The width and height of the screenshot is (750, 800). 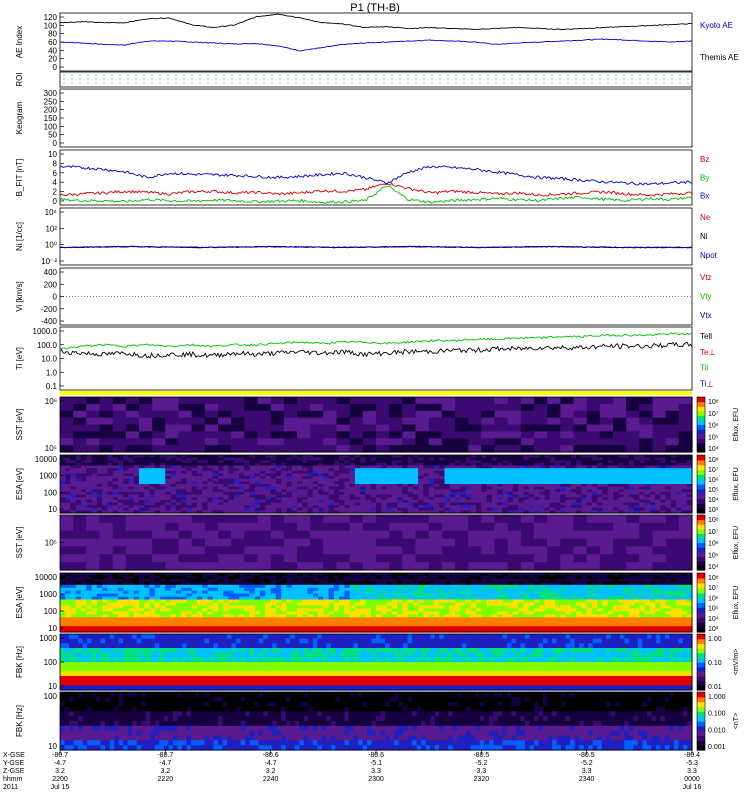 I want to click on ytick-bfield-2: 6, so click(x=55, y=173).